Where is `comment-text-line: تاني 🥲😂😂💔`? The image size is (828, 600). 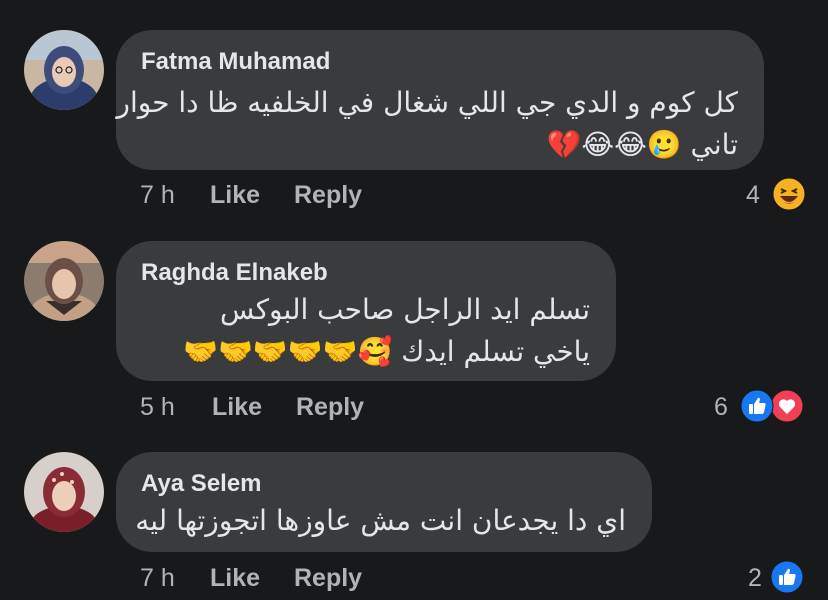 comment-text-line: تاني 🥲😂😂💔 is located at coordinates (642, 144).